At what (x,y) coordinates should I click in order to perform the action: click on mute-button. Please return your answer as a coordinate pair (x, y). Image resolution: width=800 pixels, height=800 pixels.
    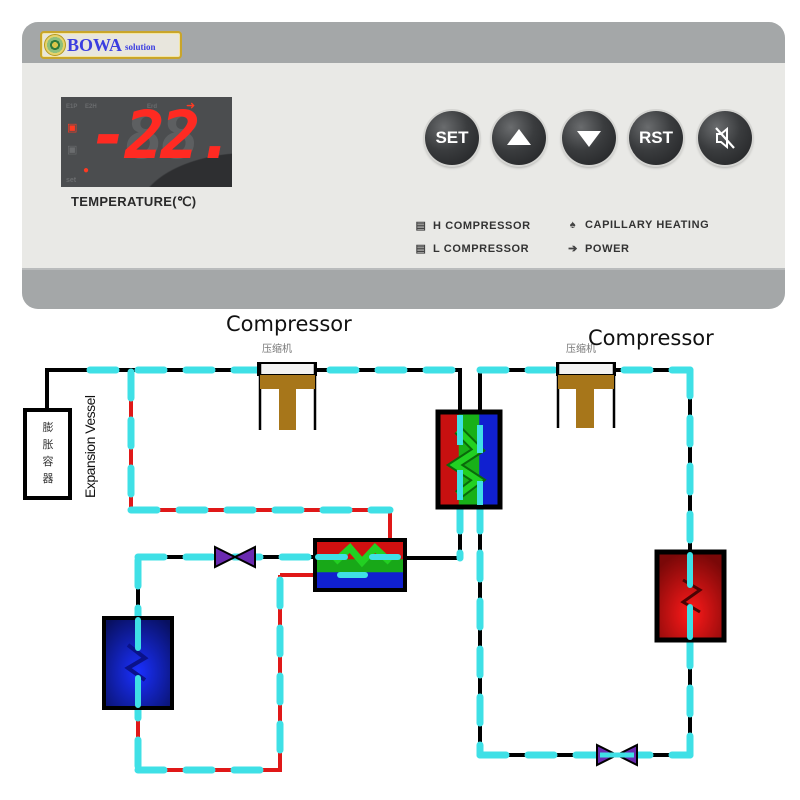
    Looking at the image, I should click on (725, 138).